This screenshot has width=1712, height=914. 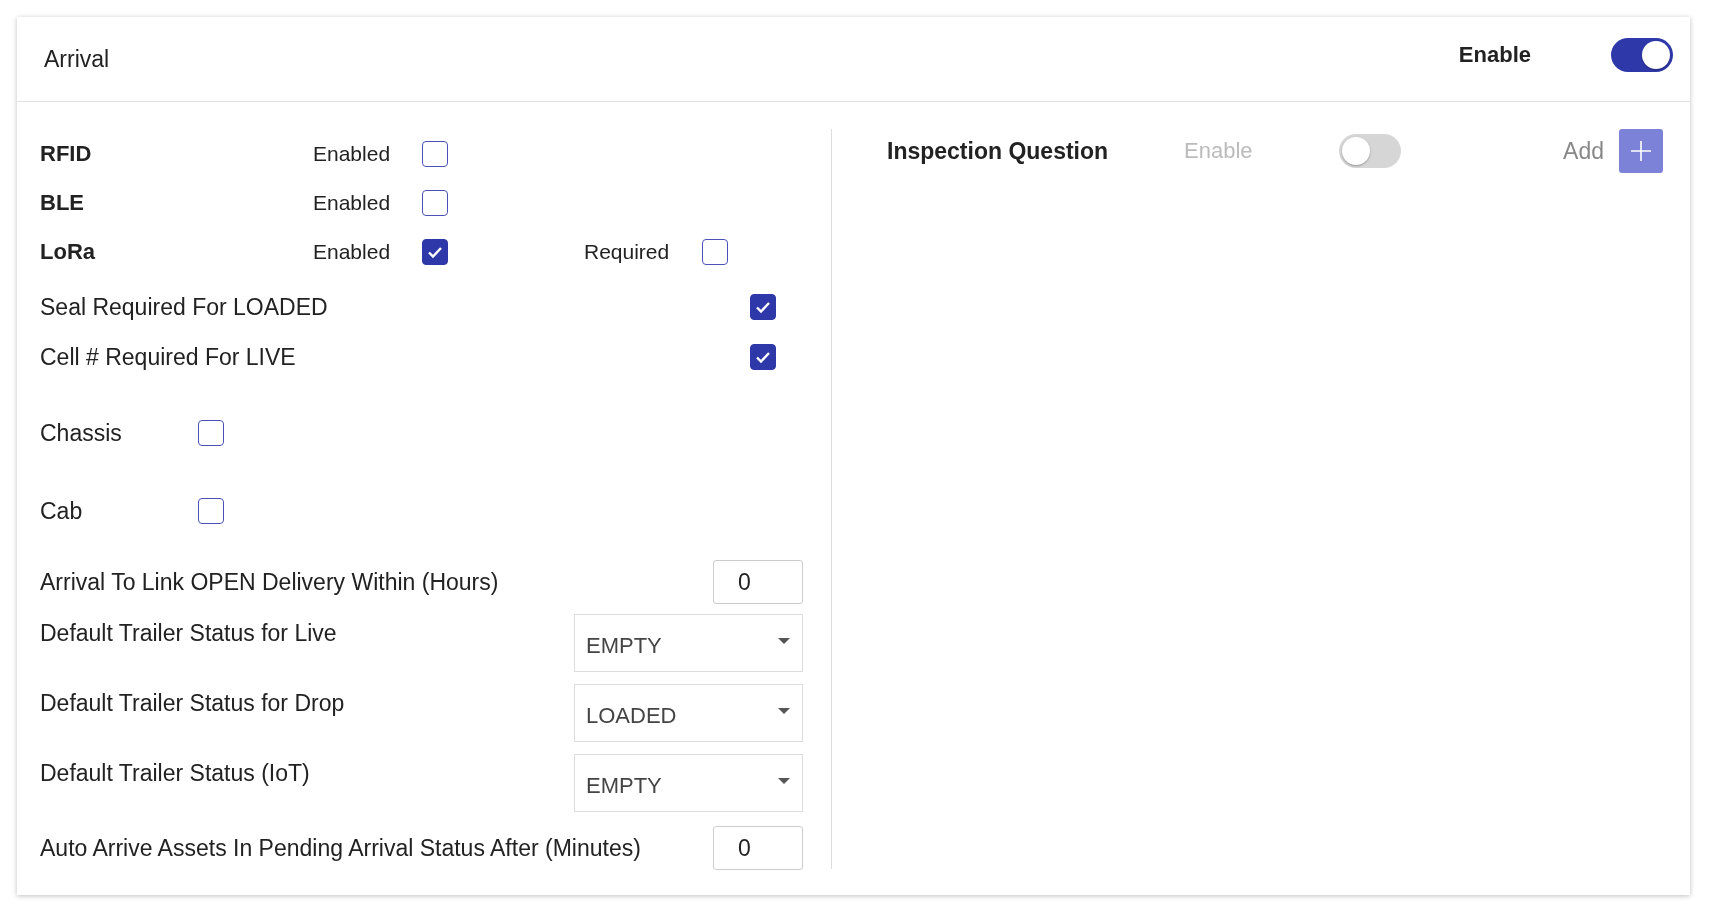 What do you see at coordinates (1583, 151) in the screenshot?
I see `add-label: Add` at bounding box center [1583, 151].